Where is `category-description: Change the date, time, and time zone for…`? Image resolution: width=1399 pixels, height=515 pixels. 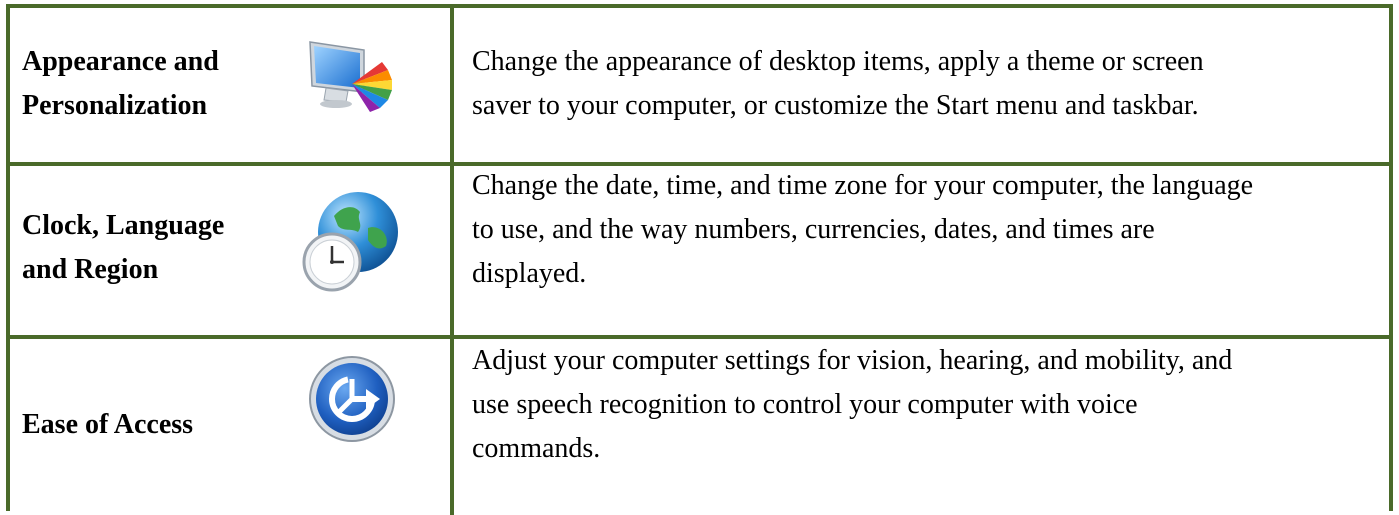
category-description: Change the date, time, and time zone for… is located at coordinates (863, 229).